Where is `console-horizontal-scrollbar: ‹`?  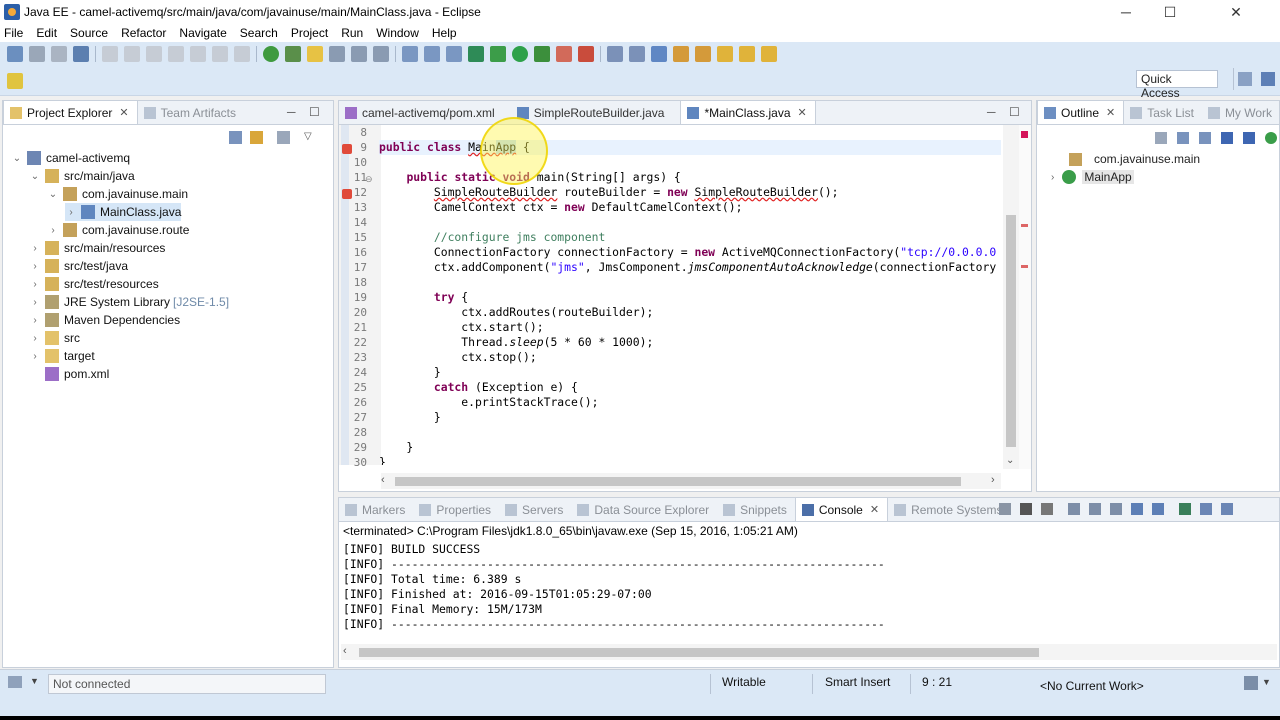 console-horizontal-scrollbar: ‹ is located at coordinates (809, 652).